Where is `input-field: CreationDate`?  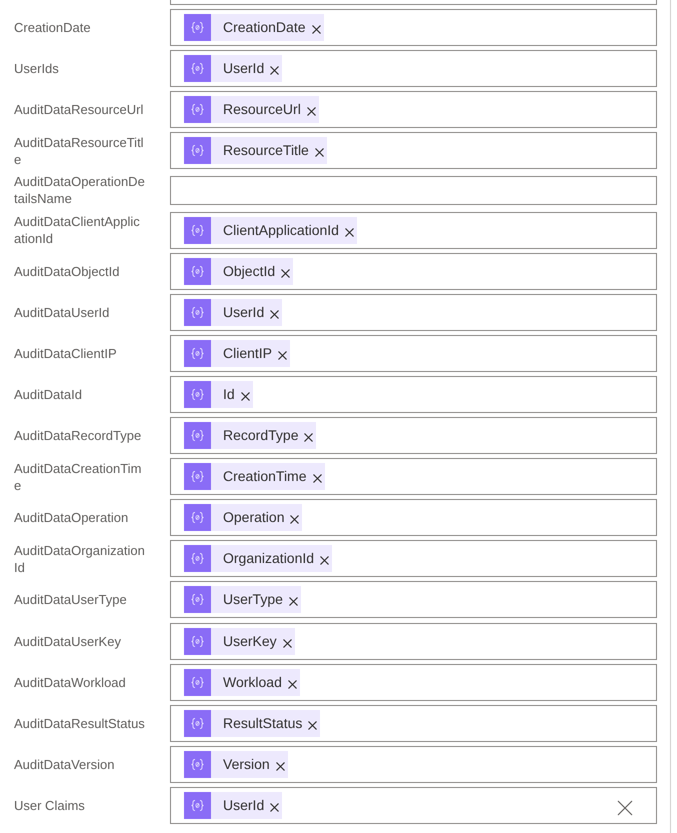 input-field: CreationDate is located at coordinates (413, 27).